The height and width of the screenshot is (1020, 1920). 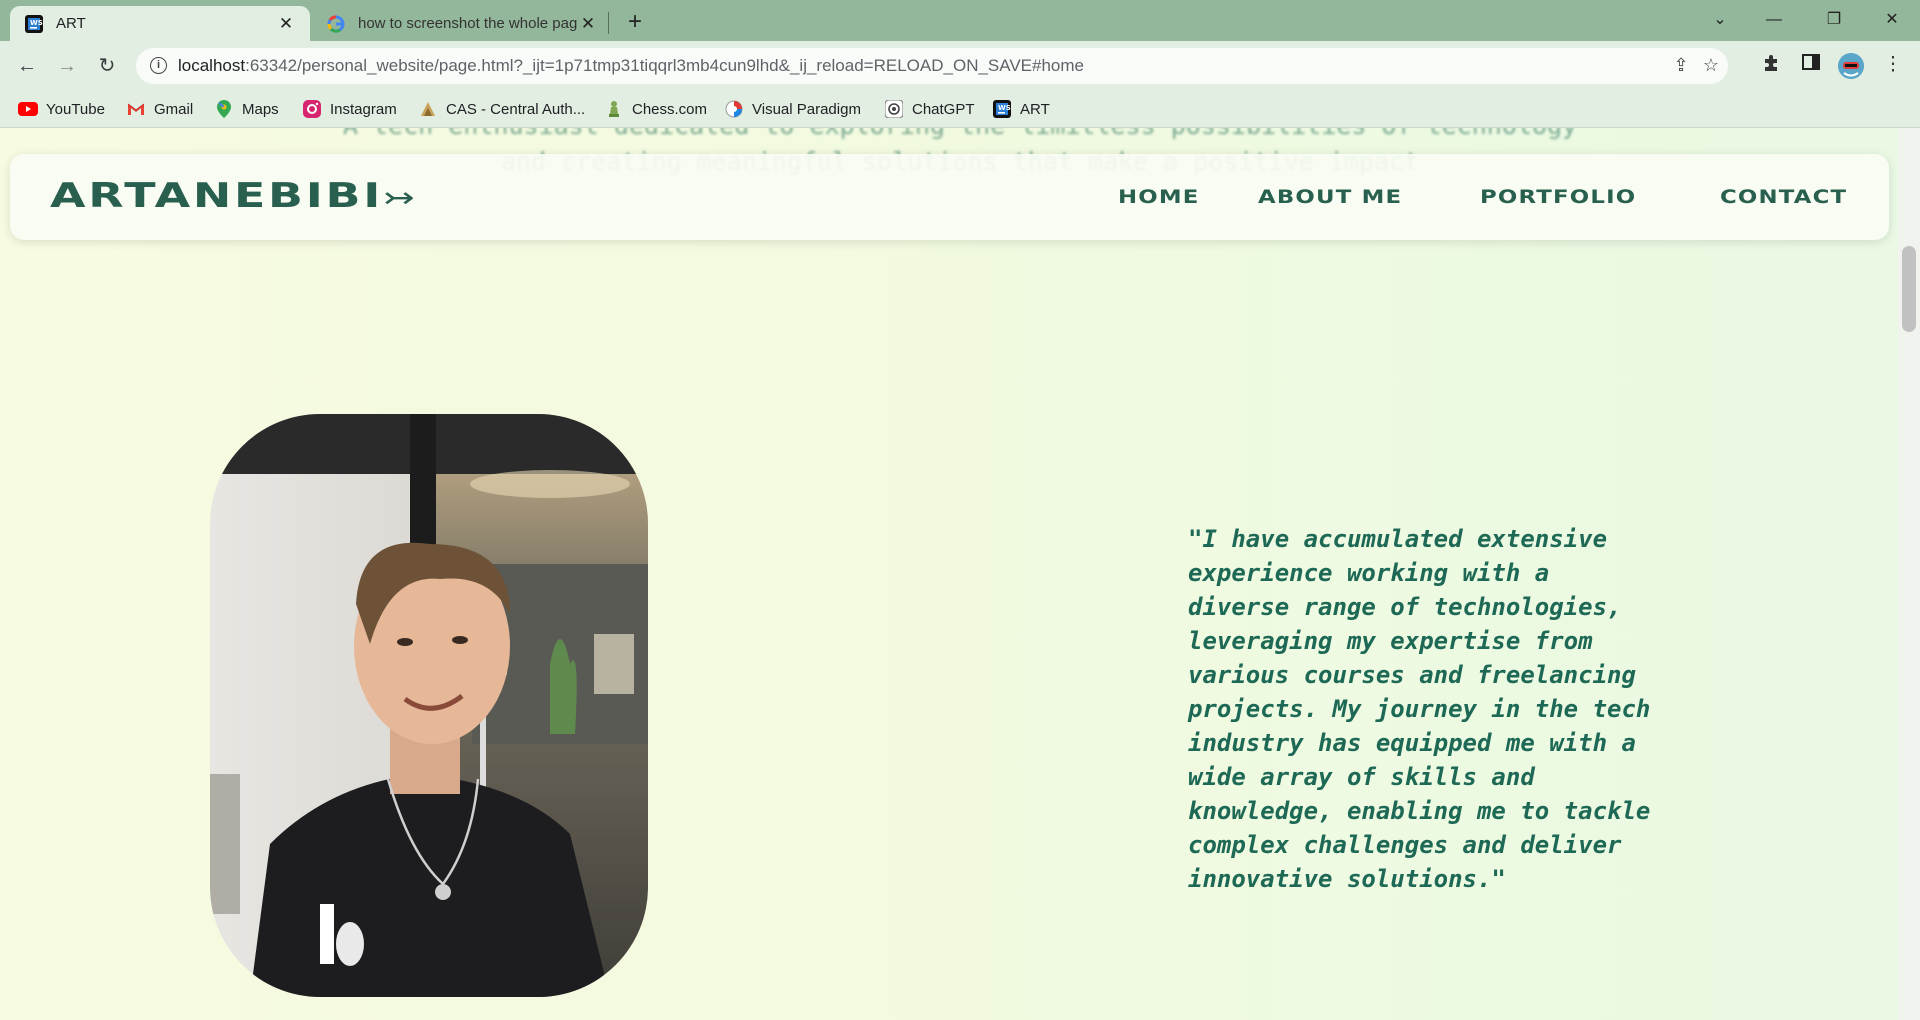 I want to click on nav-about-me: ABOUT ME, so click(x=1330, y=197).